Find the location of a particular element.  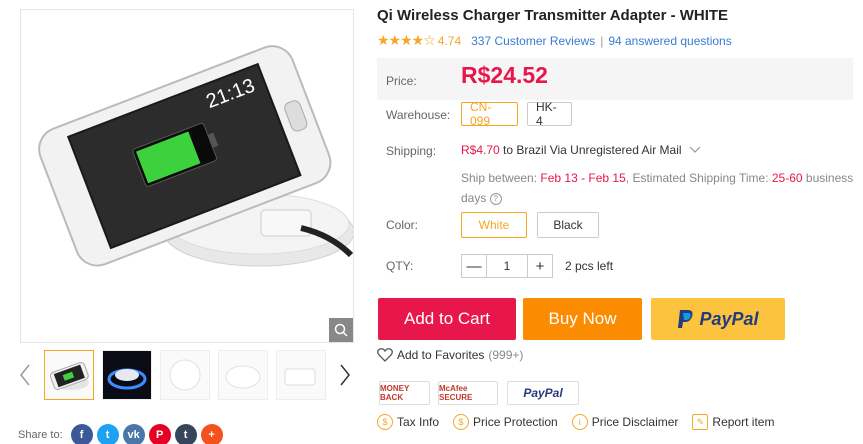

price-protection-link: $ Price Protection is located at coordinates (505, 422).